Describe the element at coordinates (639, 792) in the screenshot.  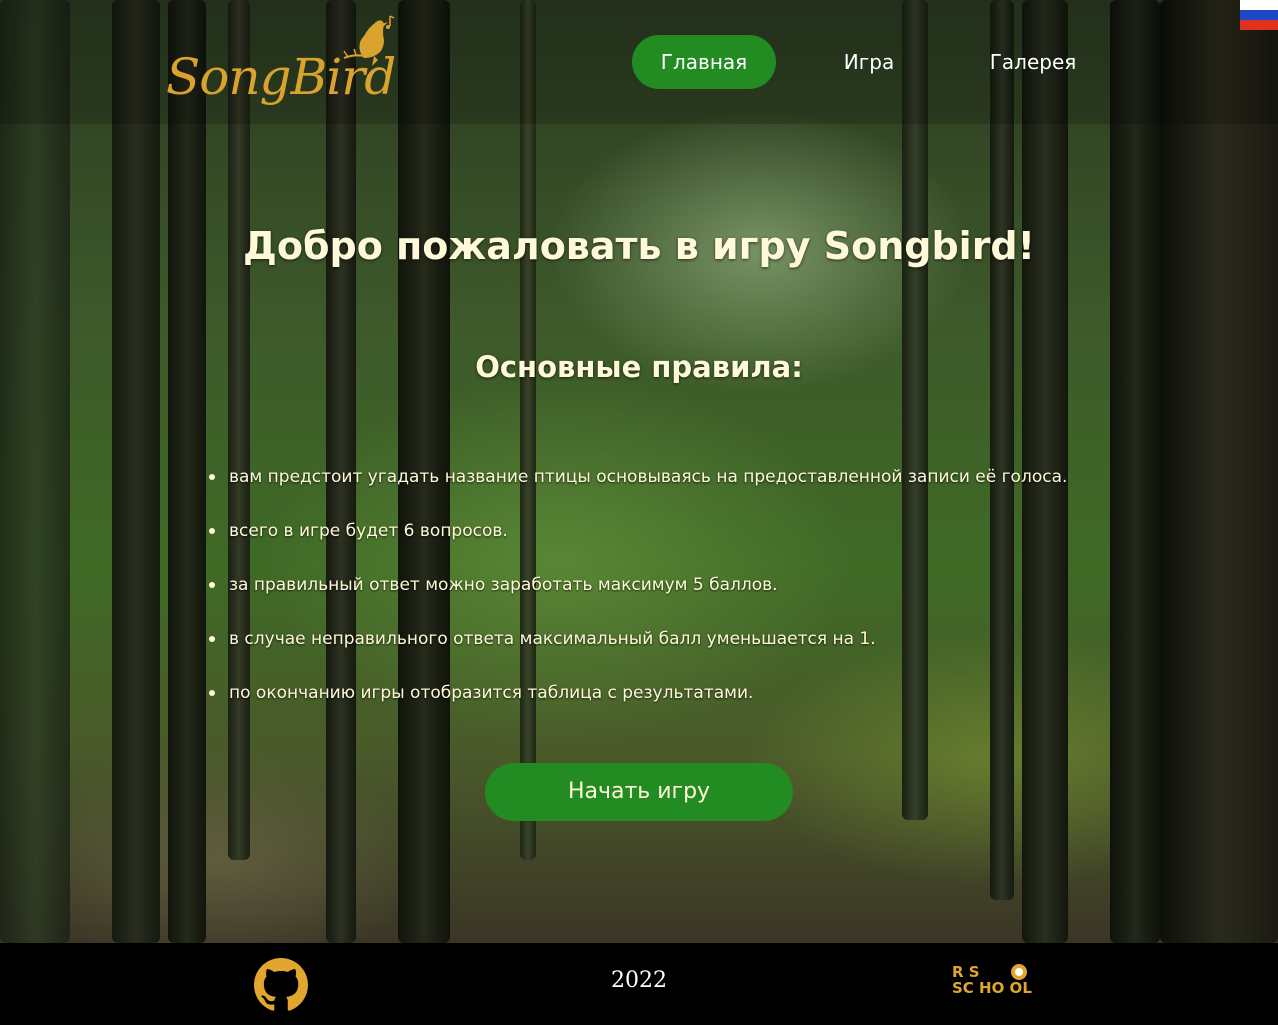
I see `start-game-button: Начать игру` at that location.